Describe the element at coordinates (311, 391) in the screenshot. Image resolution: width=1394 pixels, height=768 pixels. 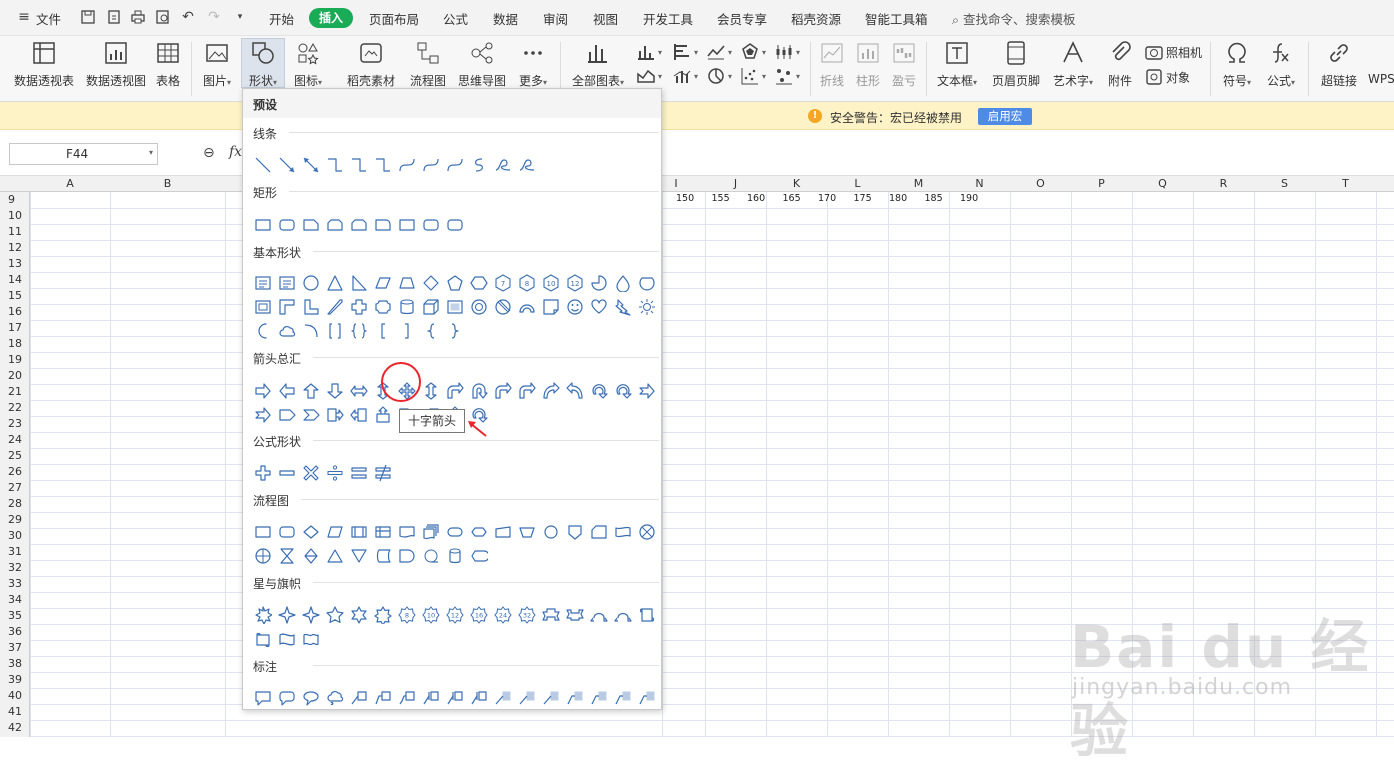
I see `shape-au-icon` at that location.